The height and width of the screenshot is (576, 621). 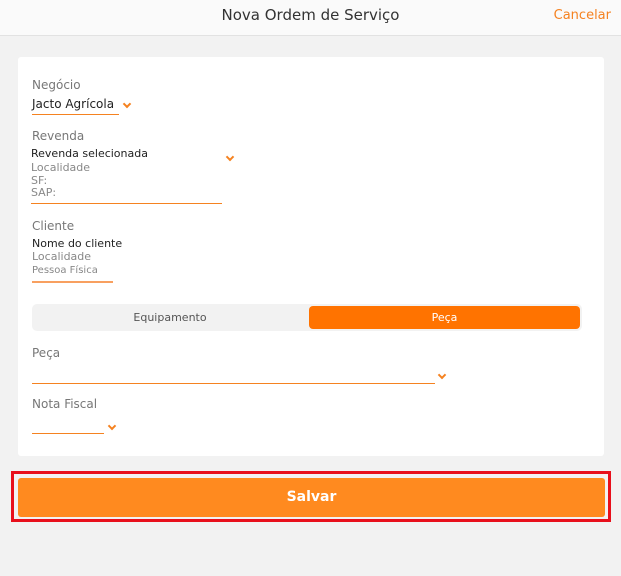 I want to click on segment-peca: Peça, so click(x=444, y=317).